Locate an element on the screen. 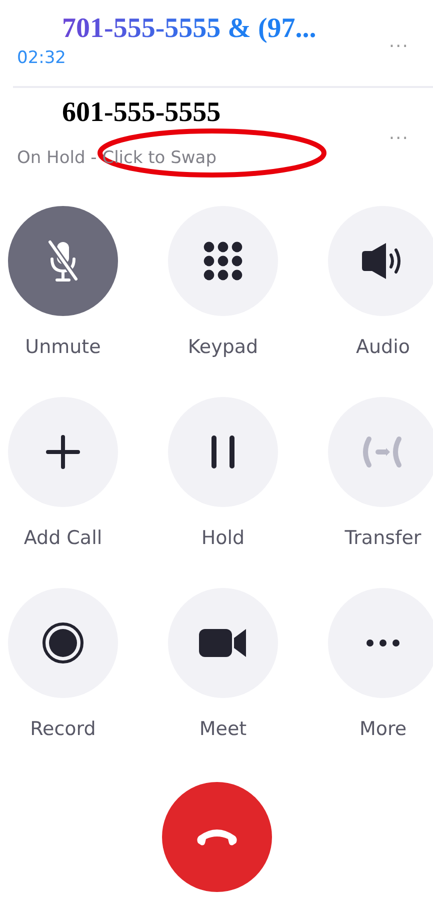  video-camera-icon is located at coordinates (223, 643).